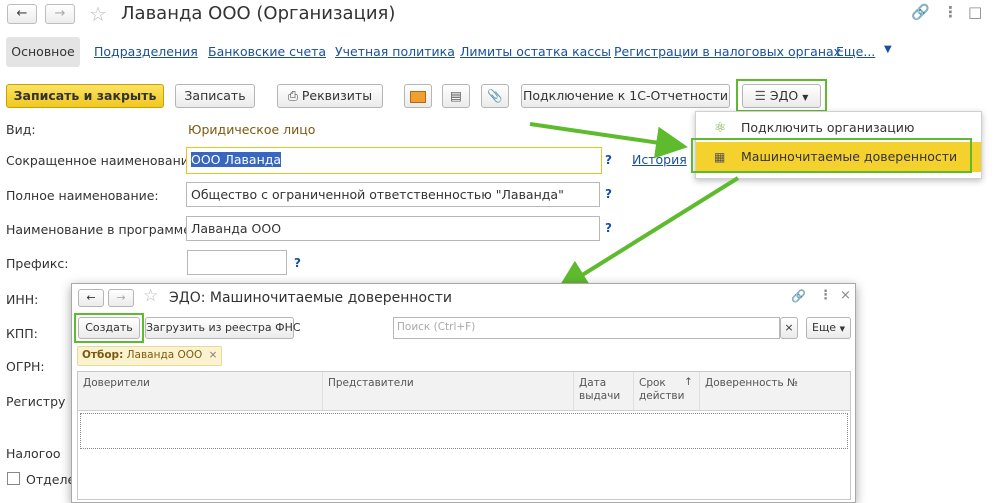 The width and height of the screenshot is (998, 503). I want to click on popup-forward-button: →, so click(121, 298).